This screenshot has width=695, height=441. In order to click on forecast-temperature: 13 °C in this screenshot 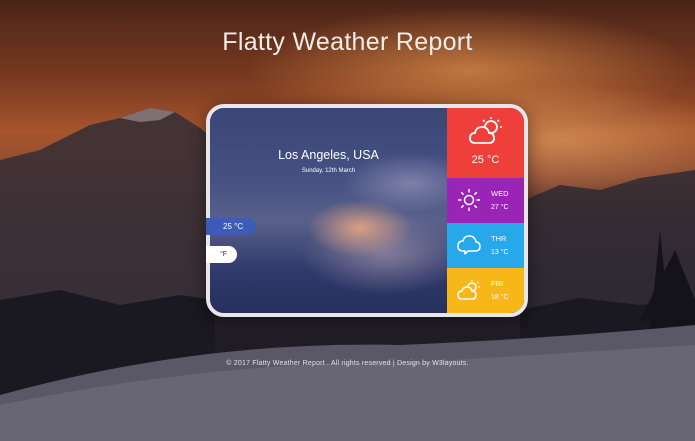, I will do `click(500, 252)`.